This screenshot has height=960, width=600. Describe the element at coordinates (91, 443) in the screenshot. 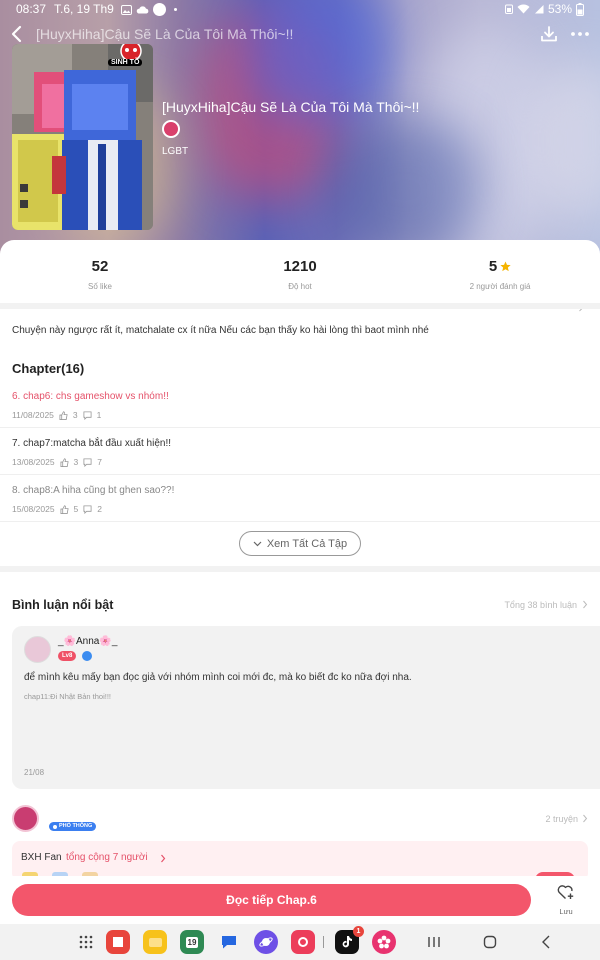

I see `chapter-title: 7. chap7:matcha bắt đầu xuất hiện!!` at that location.